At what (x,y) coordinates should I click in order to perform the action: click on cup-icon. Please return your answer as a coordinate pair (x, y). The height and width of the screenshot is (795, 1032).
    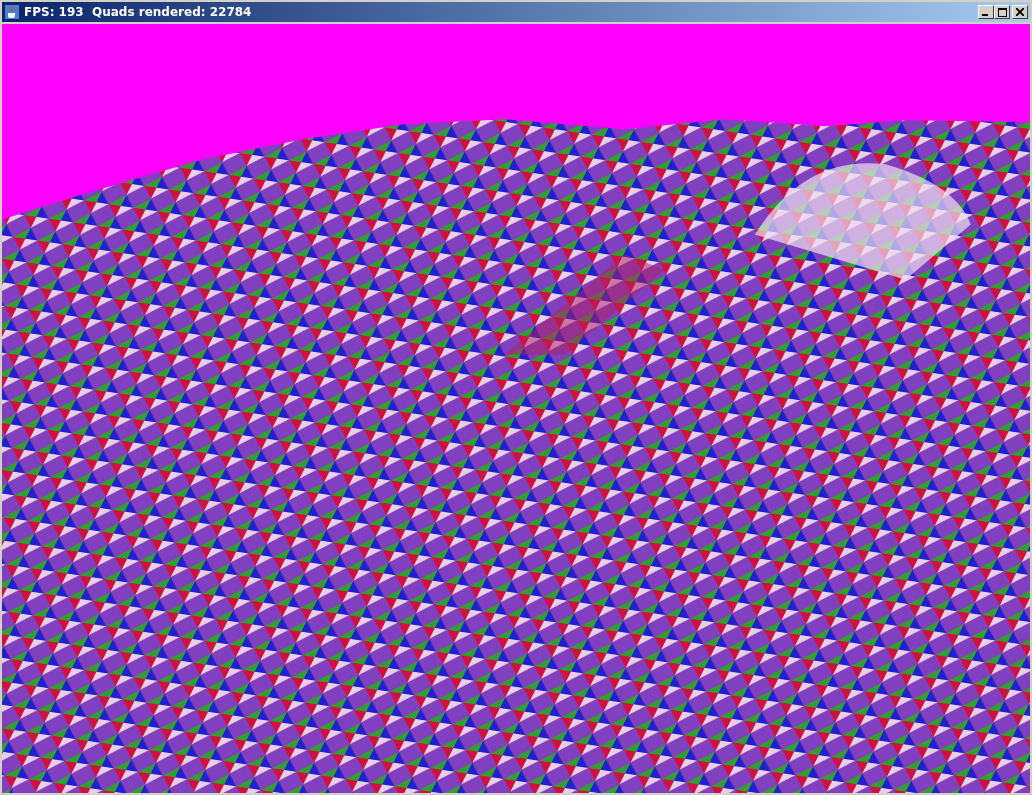
    Looking at the image, I should click on (12, 12).